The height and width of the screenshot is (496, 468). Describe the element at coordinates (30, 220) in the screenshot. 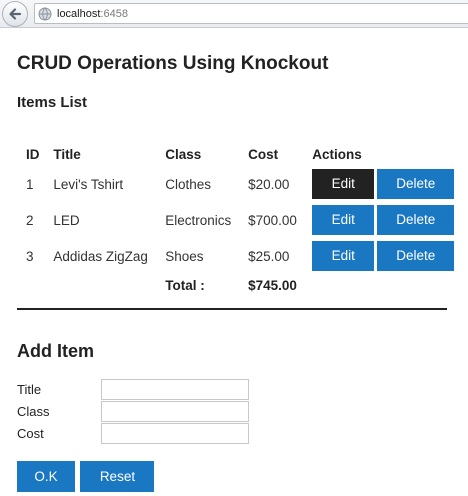

I see `cell-id: 2` at that location.